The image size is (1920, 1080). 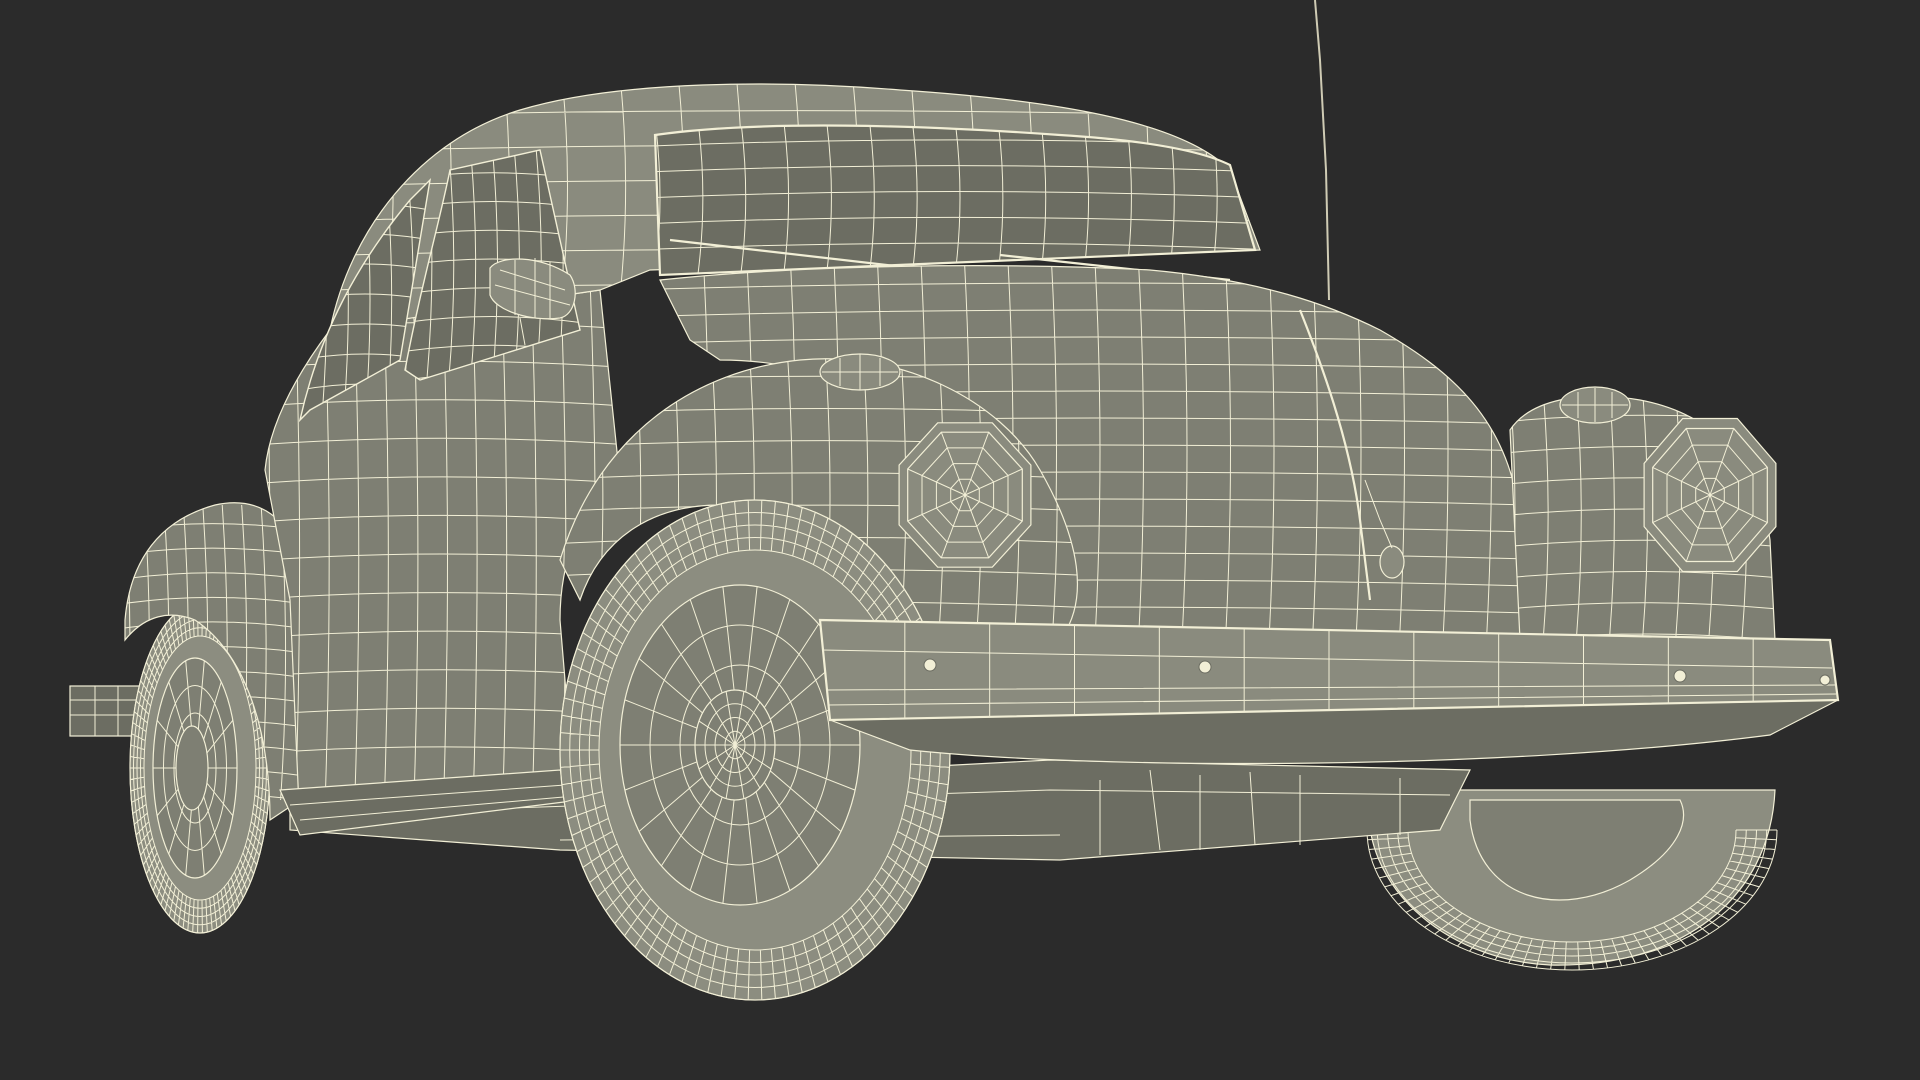 I want to click on horn-grille-right, so click(x=1595, y=405).